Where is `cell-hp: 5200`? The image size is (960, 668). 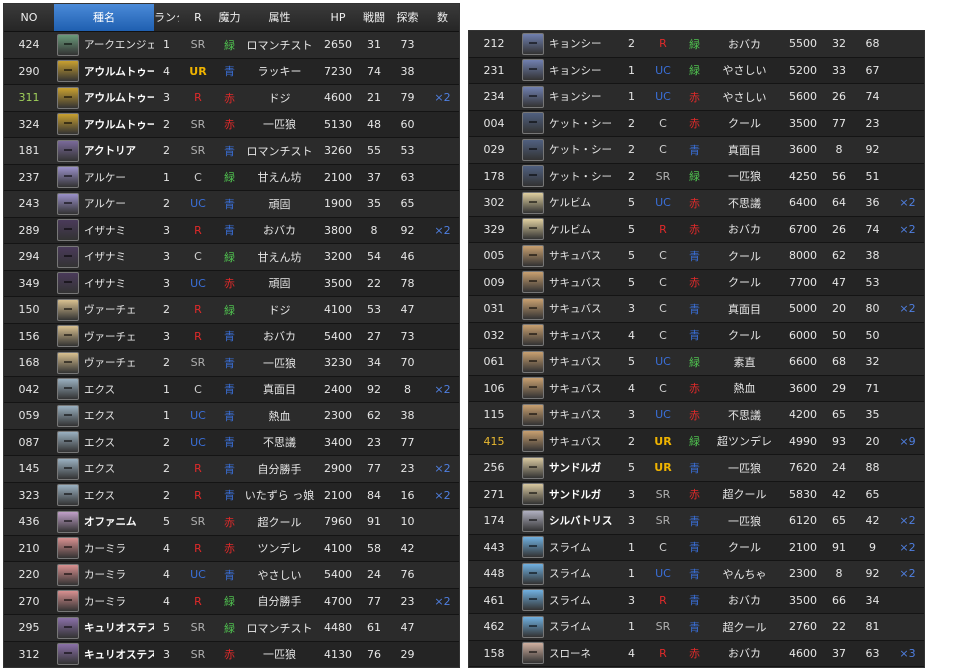
cell-hp: 5200 is located at coordinates (803, 70).